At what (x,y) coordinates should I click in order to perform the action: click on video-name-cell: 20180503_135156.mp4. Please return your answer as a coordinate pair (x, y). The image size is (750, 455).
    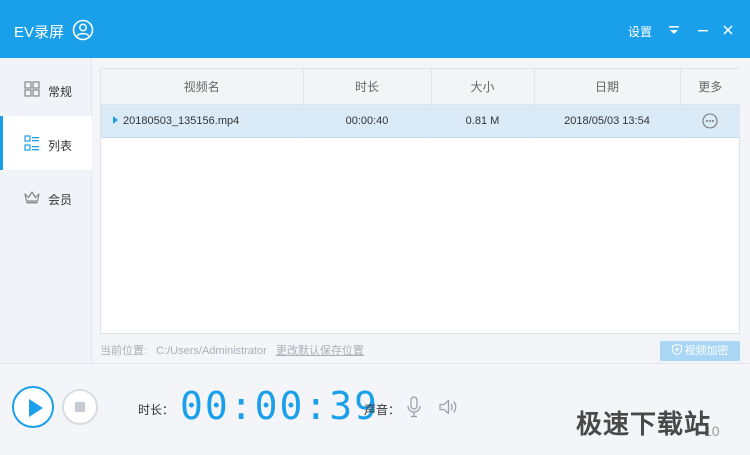
    Looking at the image, I should click on (202, 121).